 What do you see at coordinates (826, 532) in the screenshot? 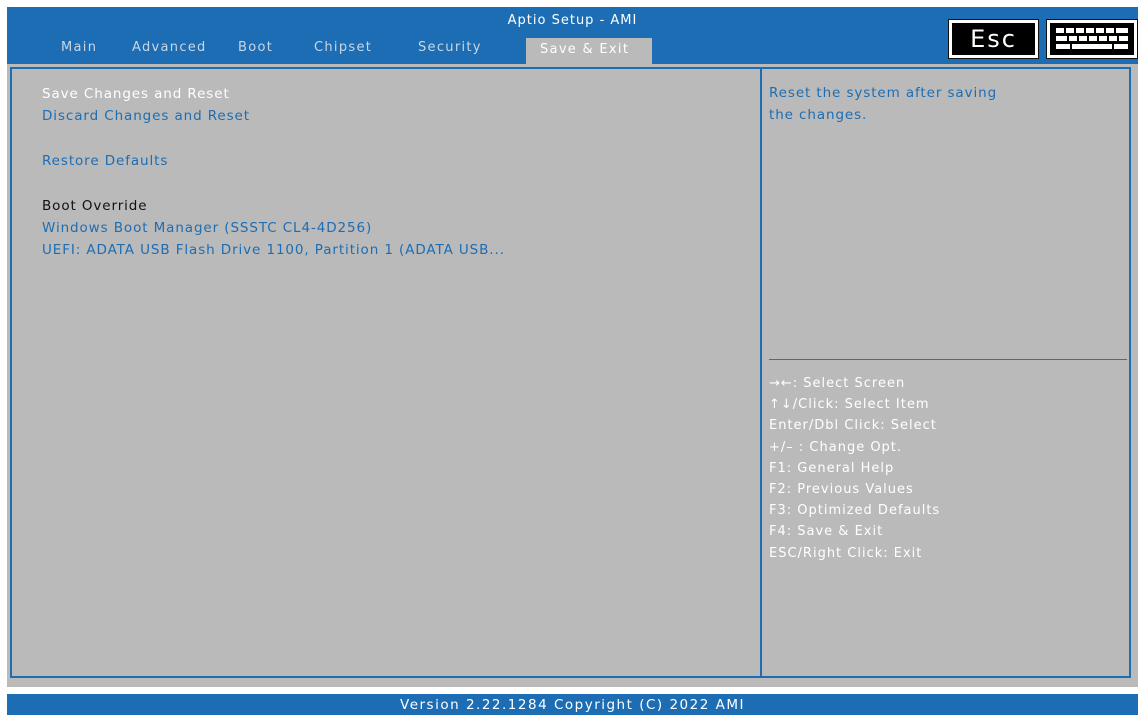
I see `key-legend-save-exit: F4: Save & Exit` at bounding box center [826, 532].